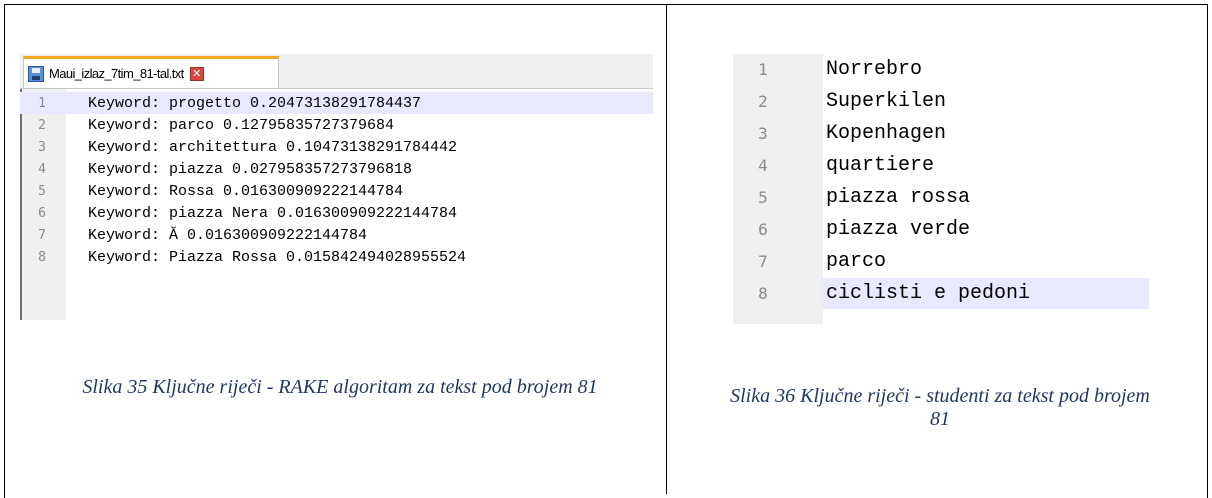  I want to click on code-line: 3 Kopenhagen, so click(941, 133).